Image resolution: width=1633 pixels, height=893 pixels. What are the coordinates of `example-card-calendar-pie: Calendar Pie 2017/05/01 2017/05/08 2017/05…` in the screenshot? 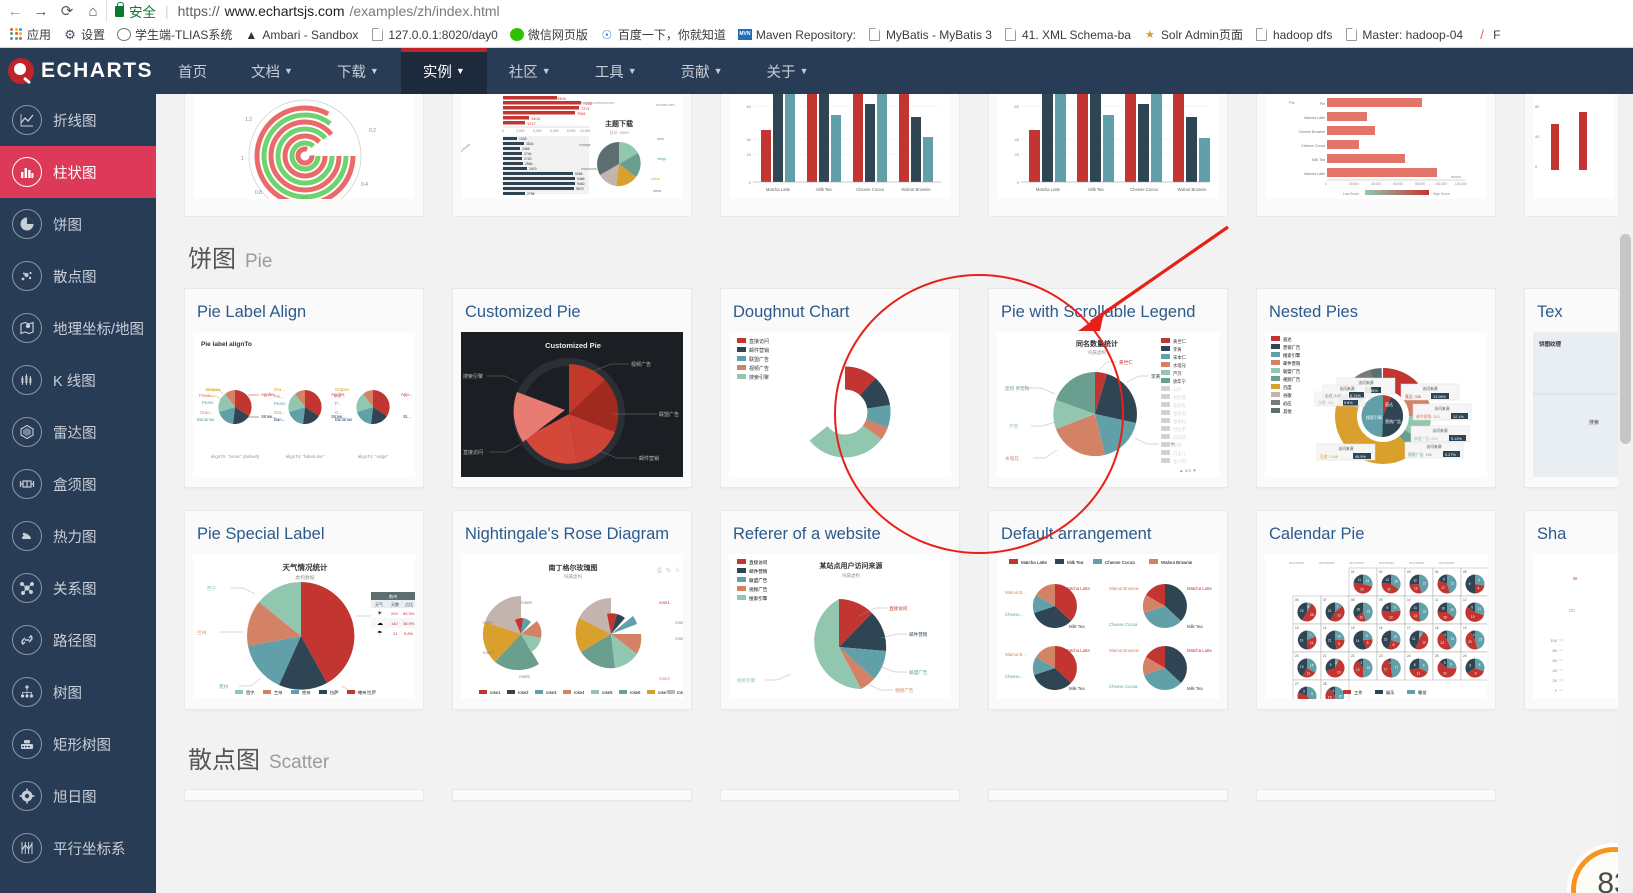 It's located at (1376, 610).